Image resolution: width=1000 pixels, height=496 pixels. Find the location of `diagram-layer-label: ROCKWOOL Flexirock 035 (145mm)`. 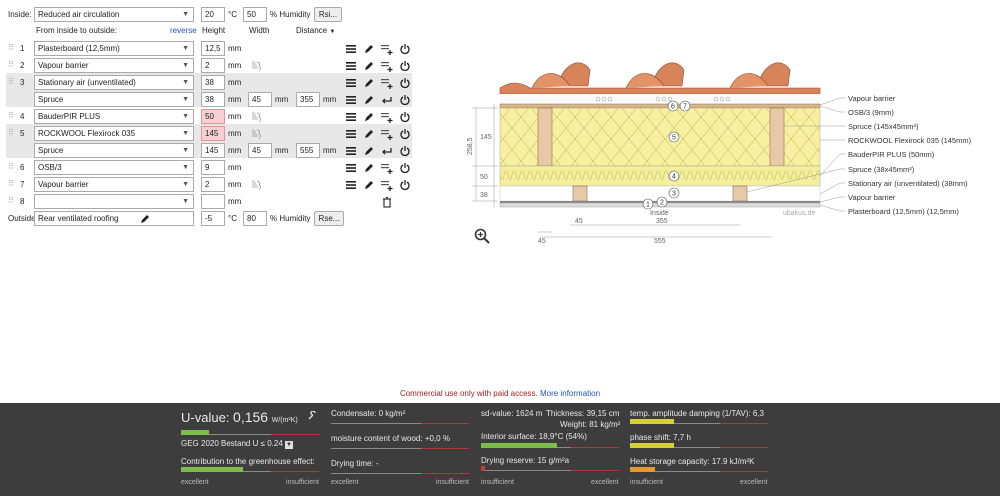

diagram-layer-label: ROCKWOOL Flexirock 035 (145mm) is located at coordinates (910, 140).